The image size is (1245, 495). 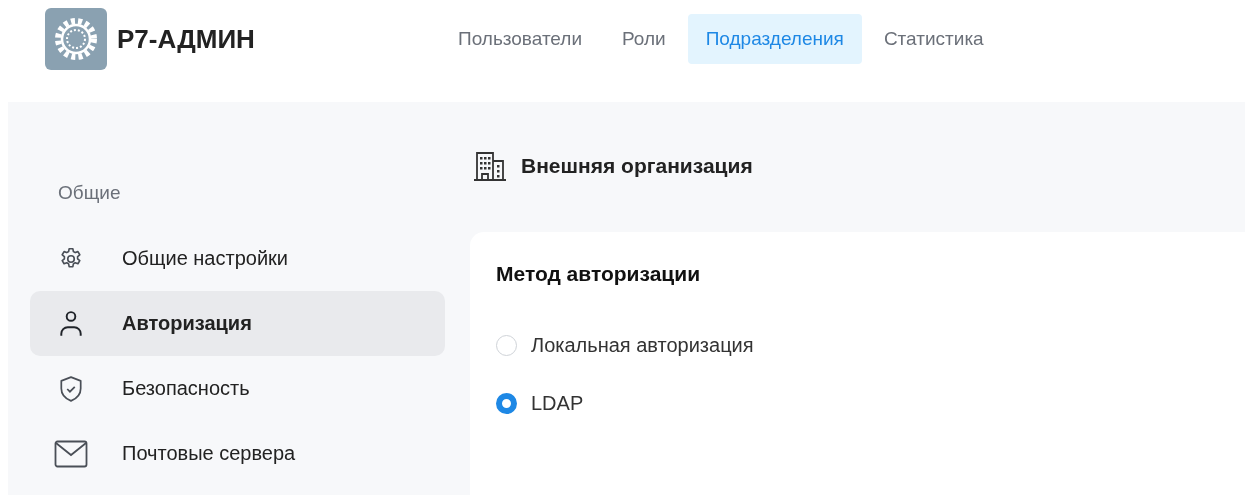 I want to click on sidebar-item: Безопасность, so click(x=237, y=388).